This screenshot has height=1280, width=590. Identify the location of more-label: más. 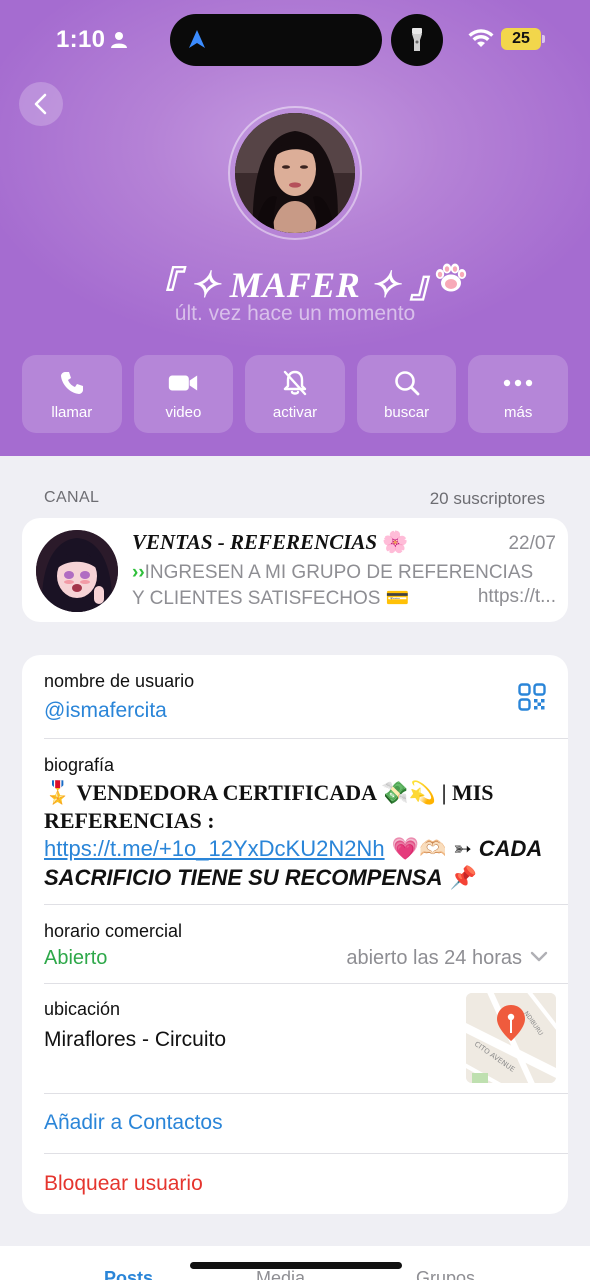
(518, 412).